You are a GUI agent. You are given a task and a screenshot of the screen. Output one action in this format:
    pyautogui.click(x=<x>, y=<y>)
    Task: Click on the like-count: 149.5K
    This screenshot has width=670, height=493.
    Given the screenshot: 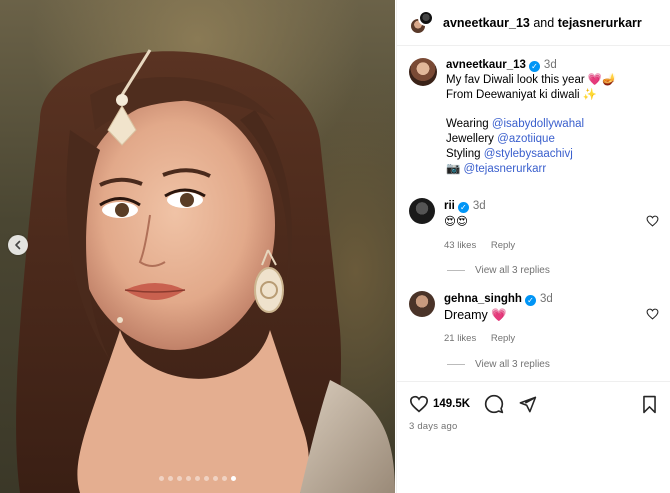 What is the action you would take?
    pyautogui.click(x=451, y=404)
    